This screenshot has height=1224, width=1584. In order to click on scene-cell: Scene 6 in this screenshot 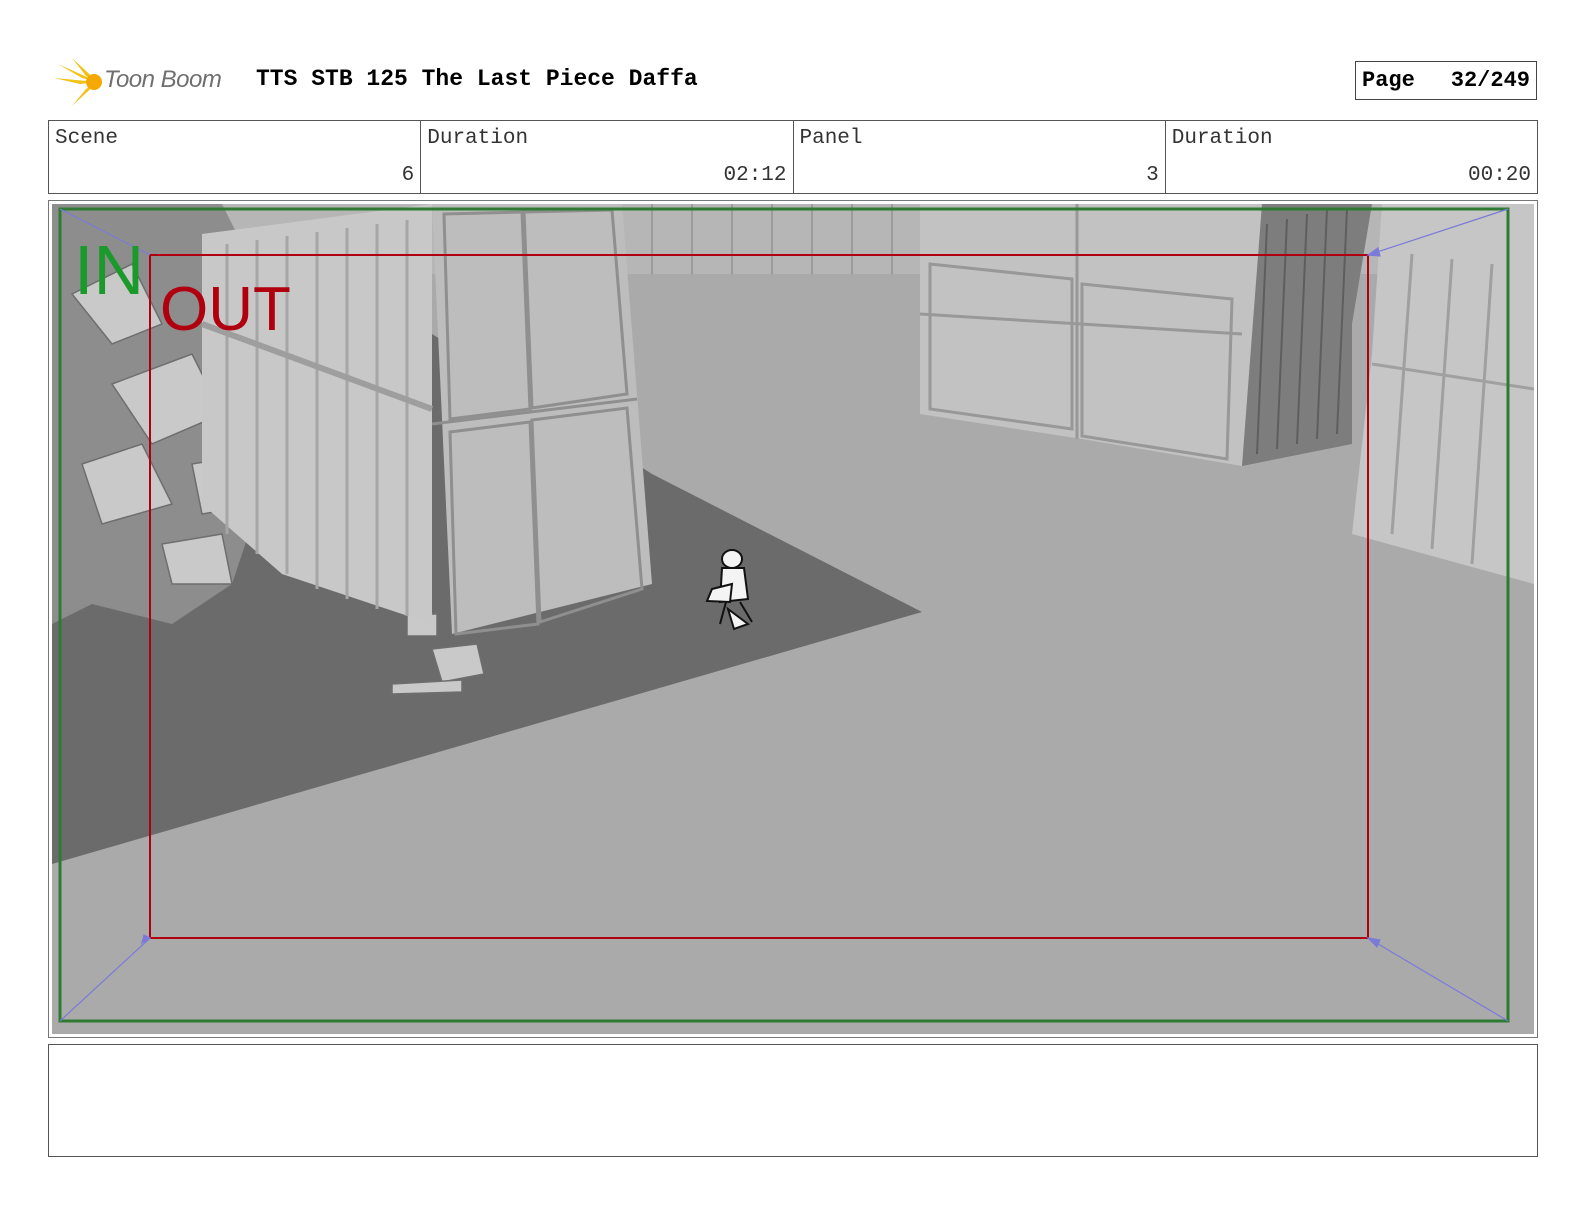, I will do `click(235, 157)`.